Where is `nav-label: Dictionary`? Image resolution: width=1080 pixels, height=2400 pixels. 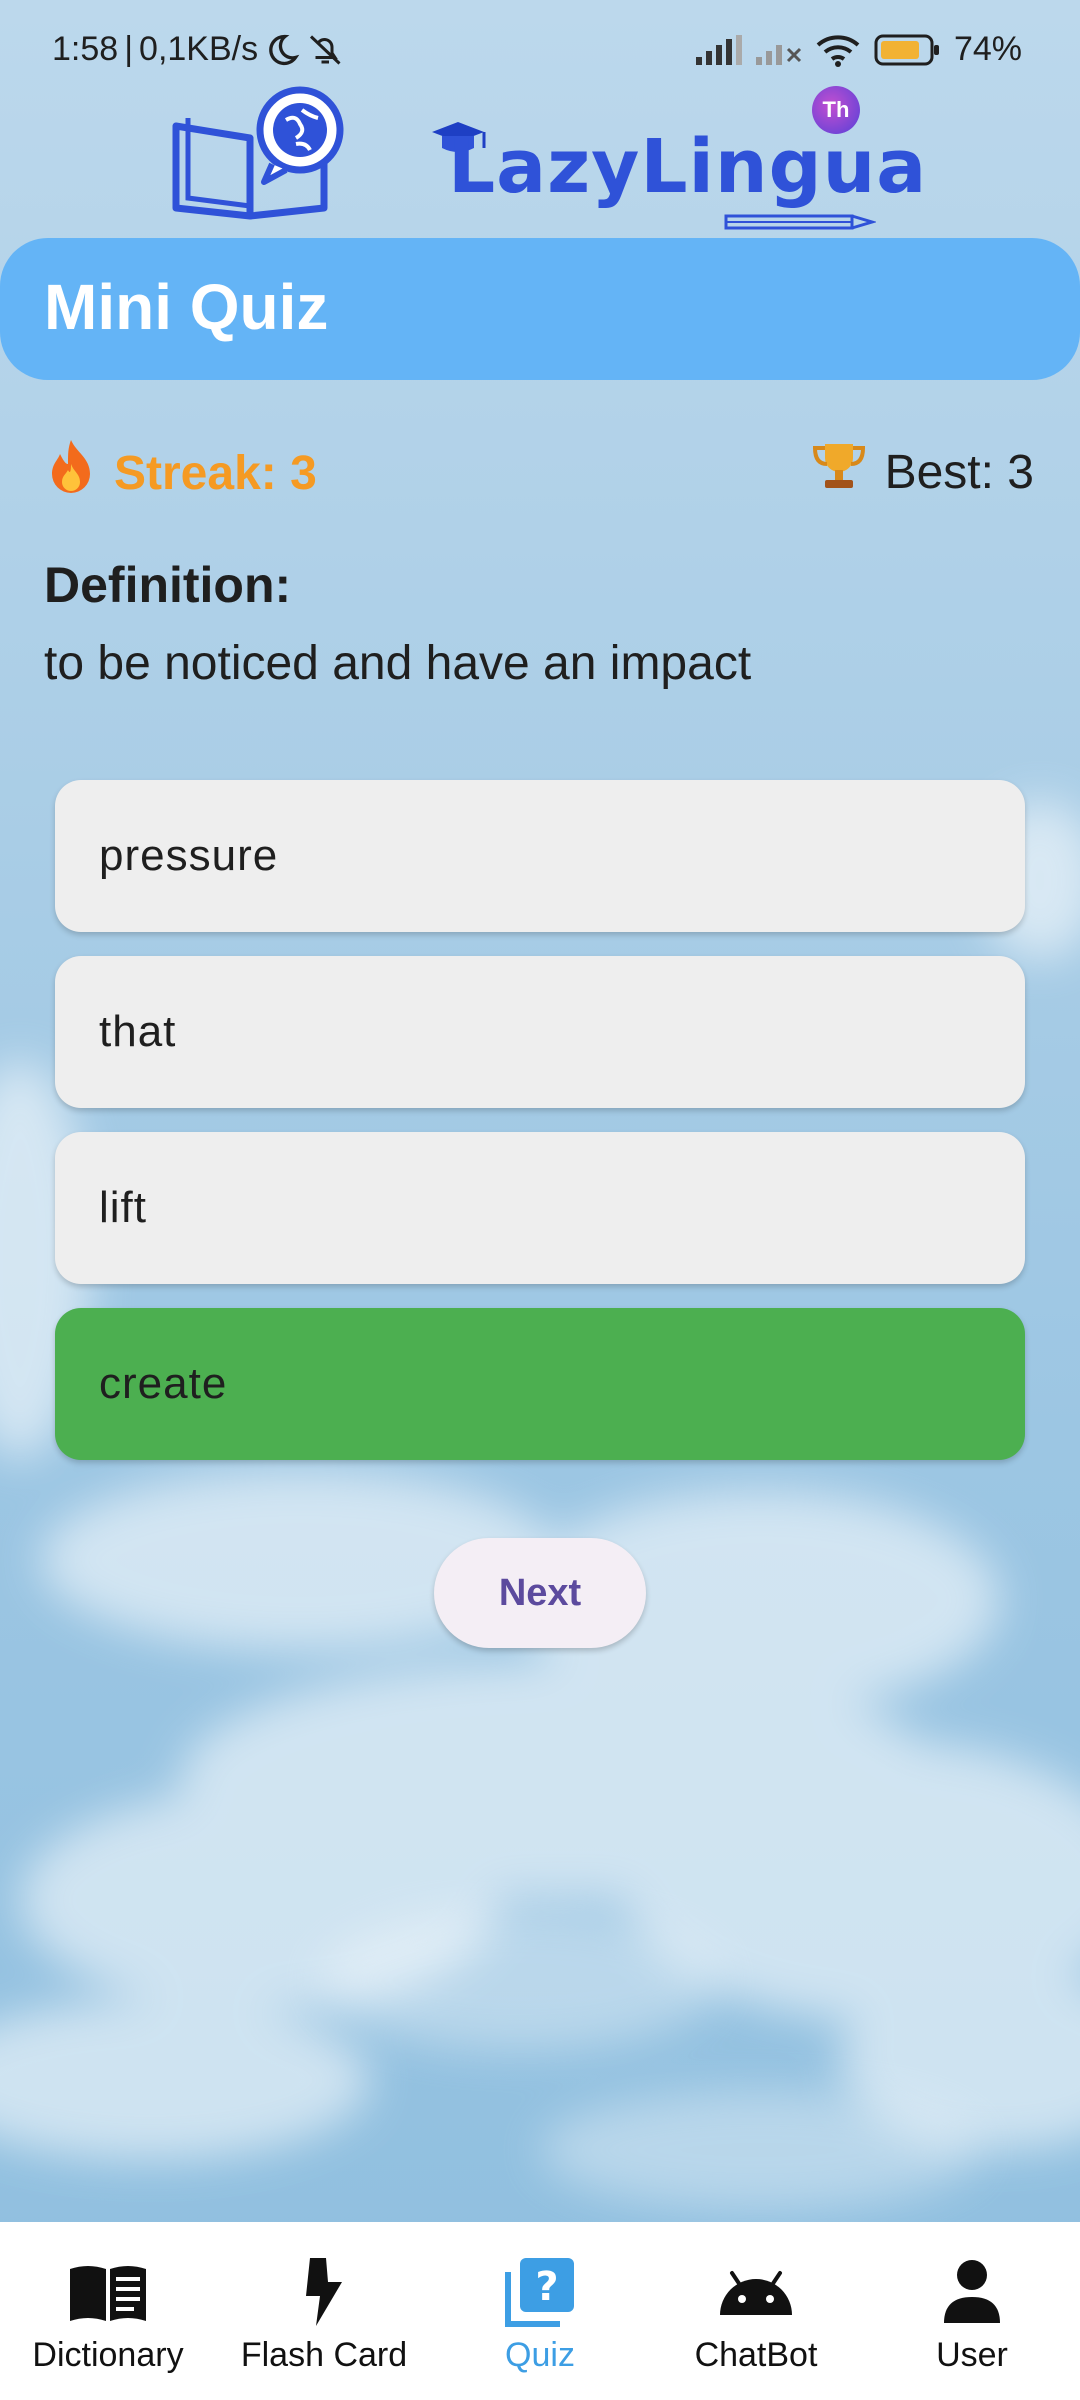
nav-label: Dictionary is located at coordinates (108, 2355).